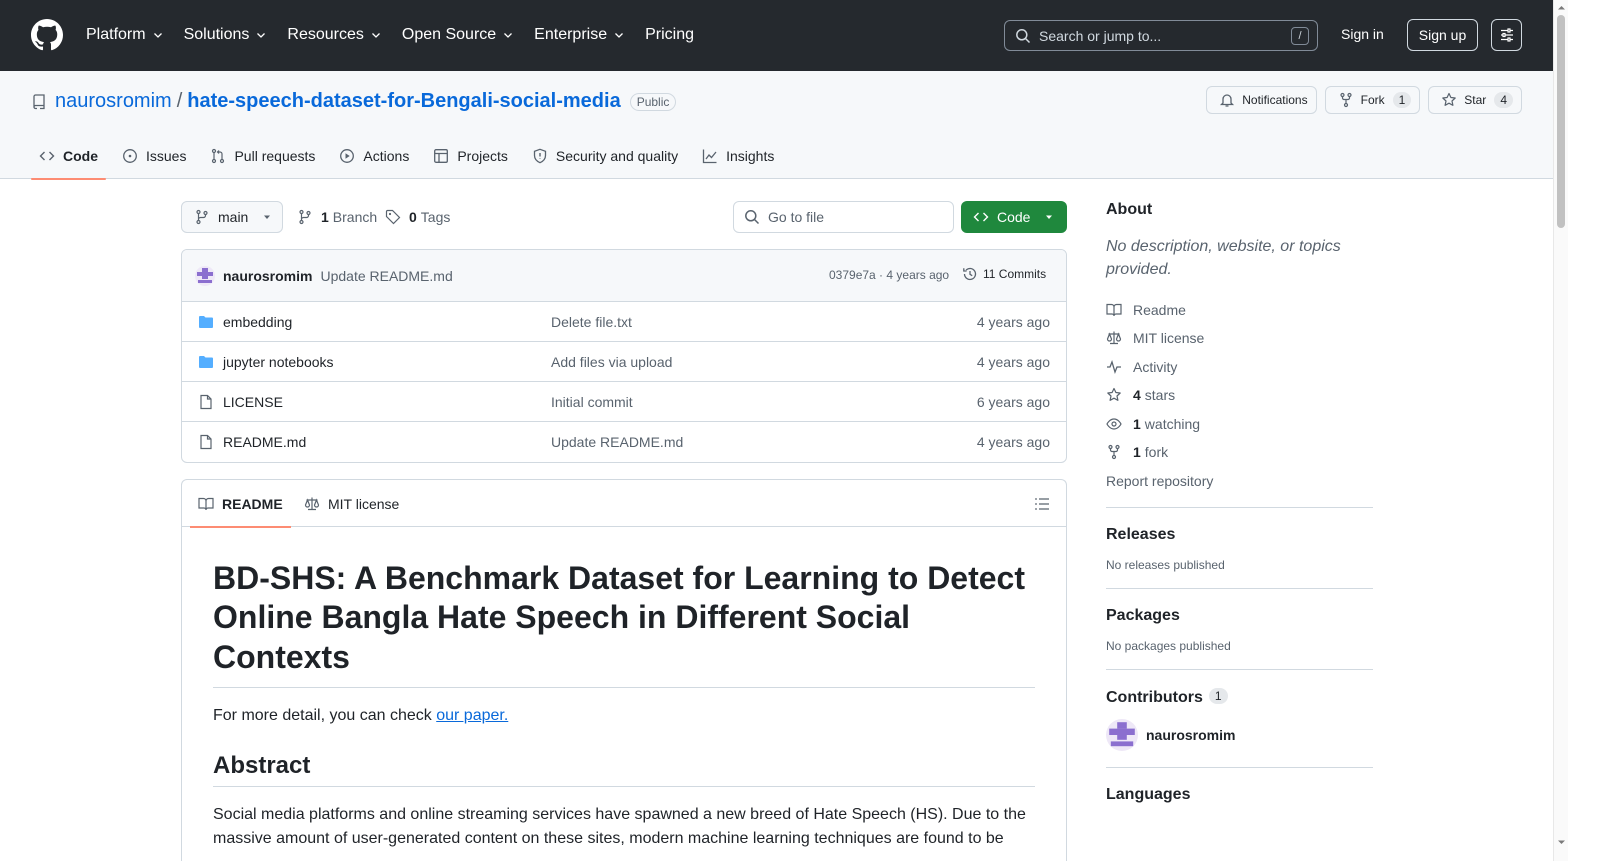 This screenshot has height=861, width=1600. Describe the element at coordinates (166, 156) in the screenshot. I see `tab-label: Issues` at that location.